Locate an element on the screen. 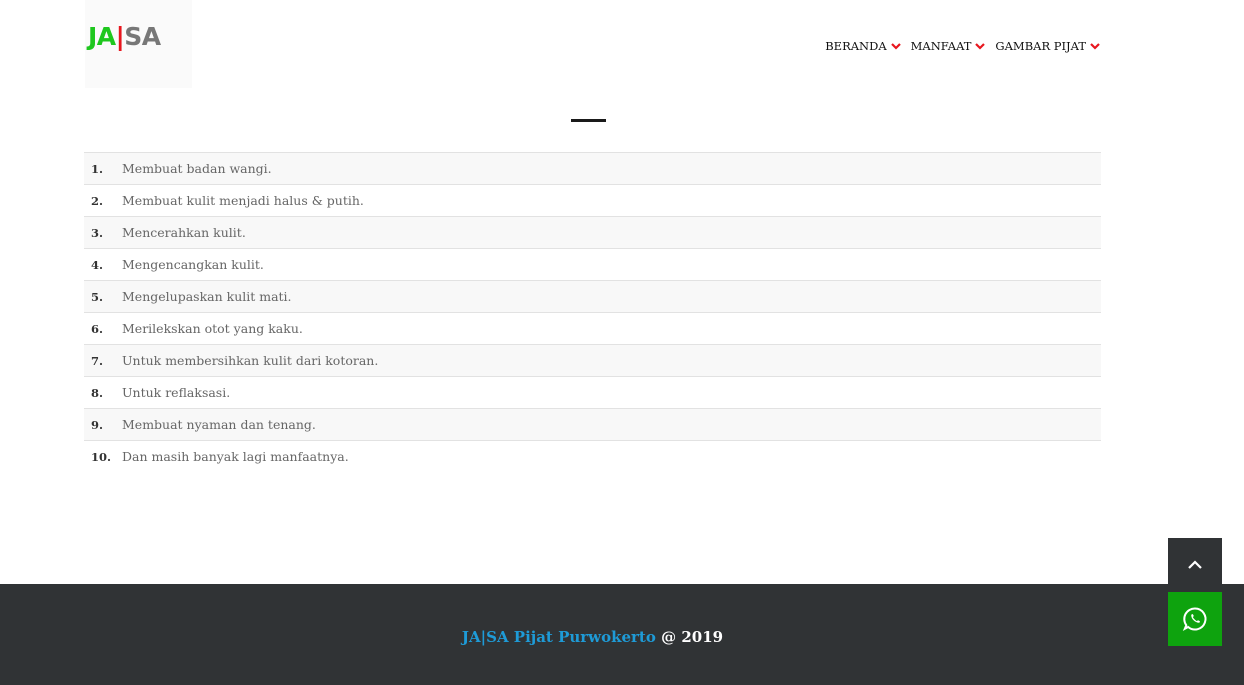 This screenshot has height=685, width=1244. list-item: 8. Untuk reflaksasi. is located at coordinates (592, 392).